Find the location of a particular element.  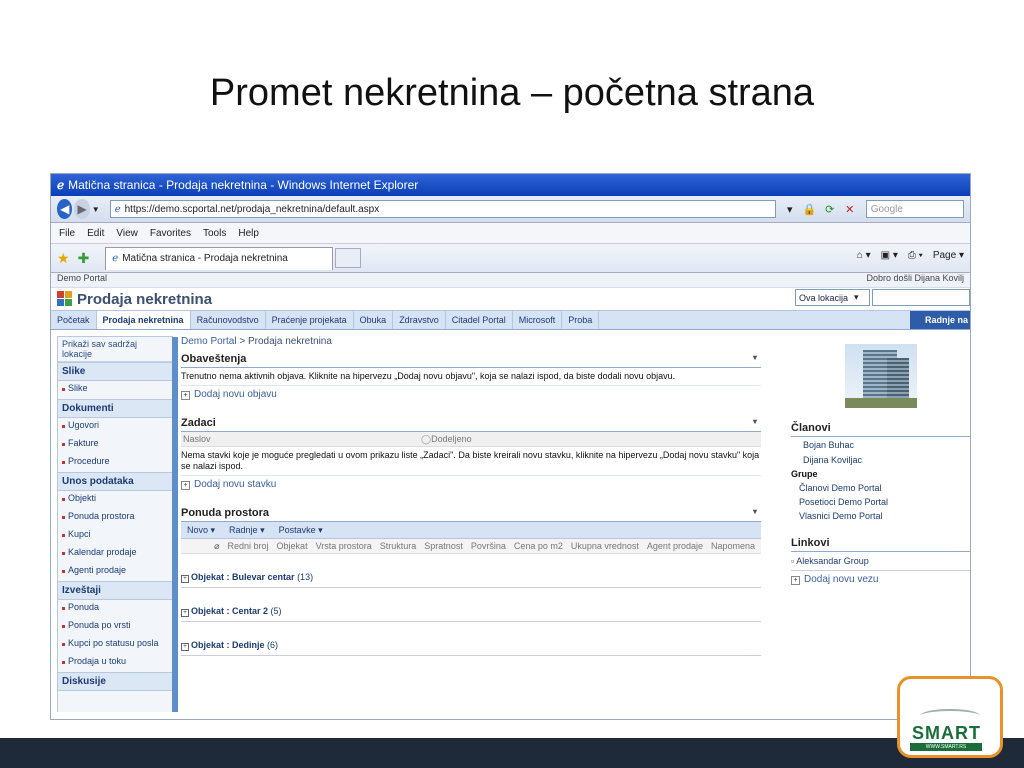

slide-title: Promet nekretnina – početna strana is located at coordinates (512, 93).